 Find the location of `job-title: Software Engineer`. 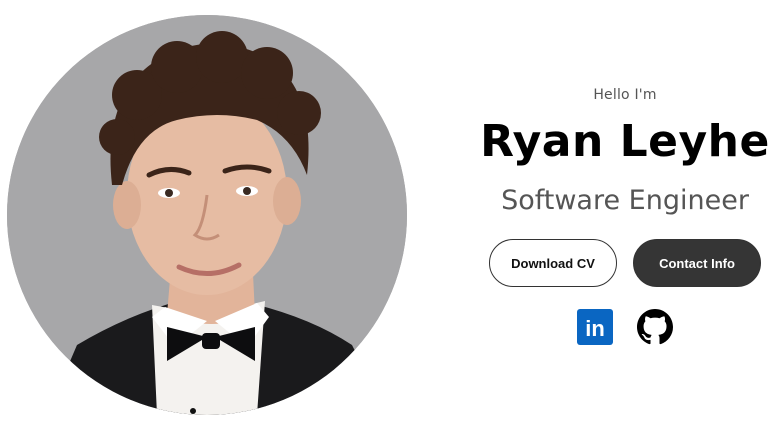

job-title: Software Engineer is located at coordinates (625, 200).